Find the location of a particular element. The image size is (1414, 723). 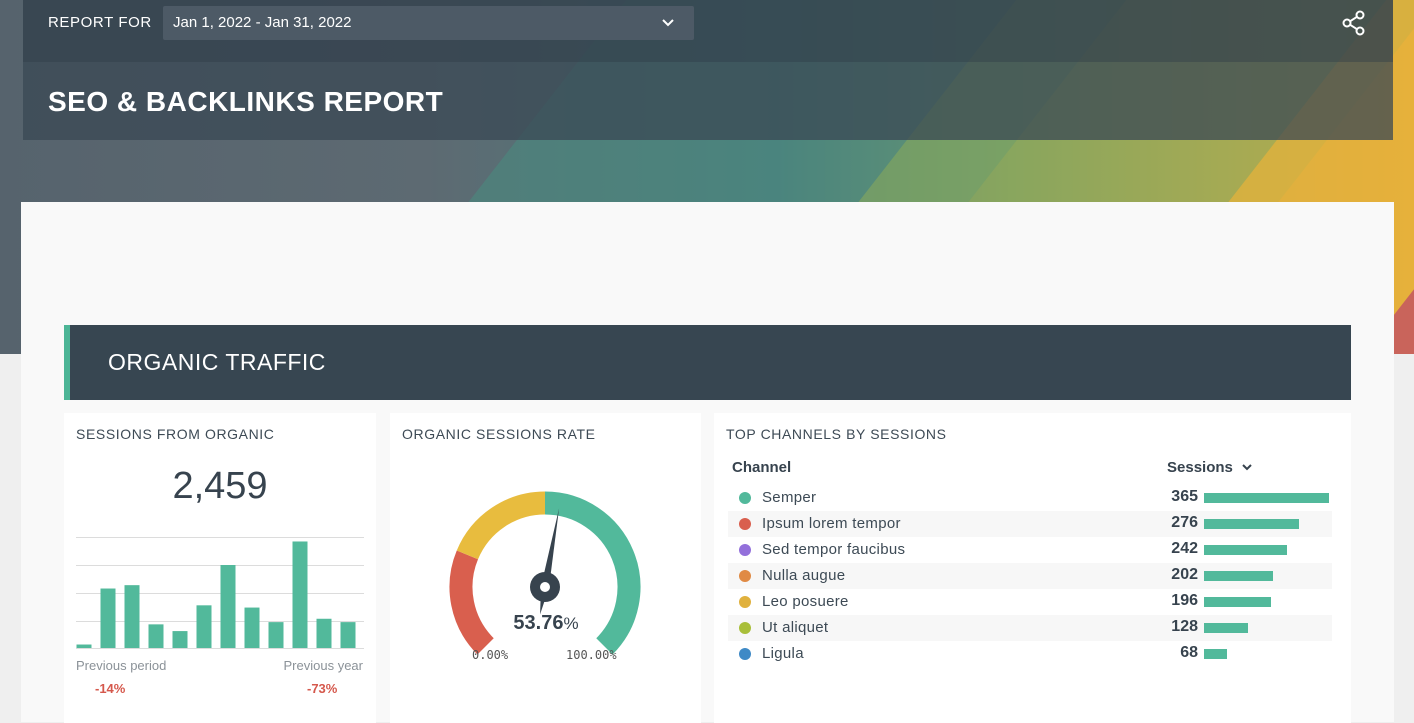

table-row: Semper 365 is located at coordinates (1030, 498).